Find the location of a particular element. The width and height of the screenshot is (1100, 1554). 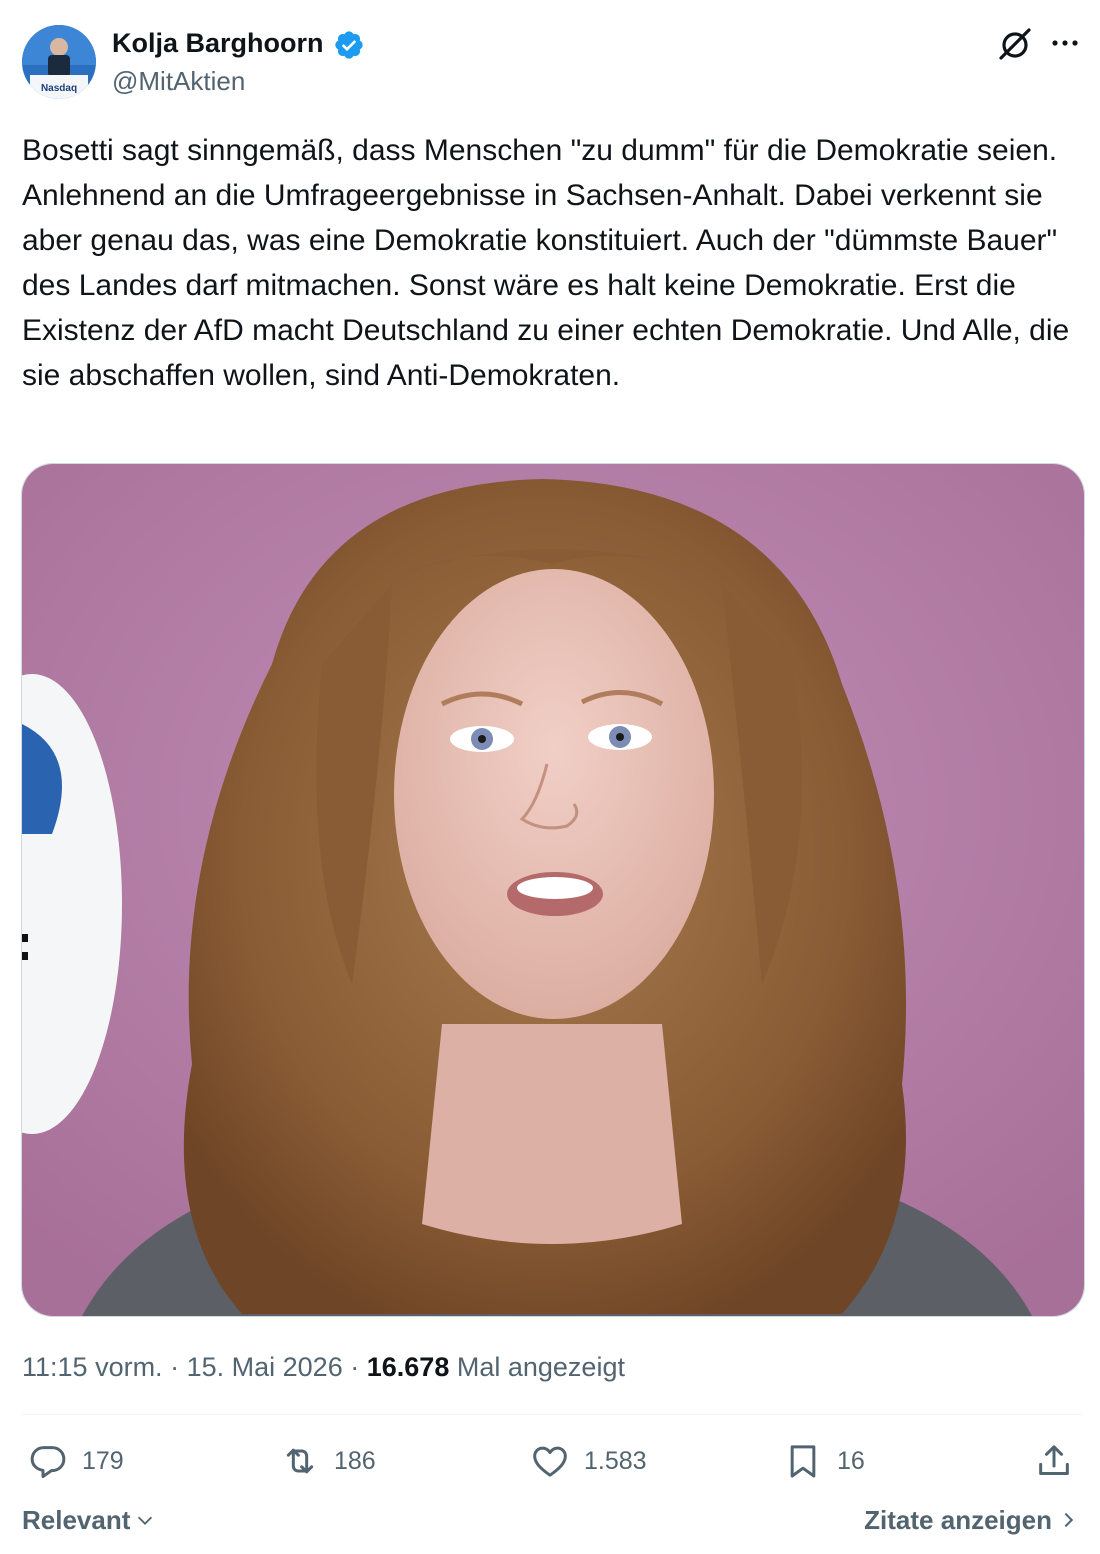

views-count: 16.678 is located at coordinates (408, 1367).